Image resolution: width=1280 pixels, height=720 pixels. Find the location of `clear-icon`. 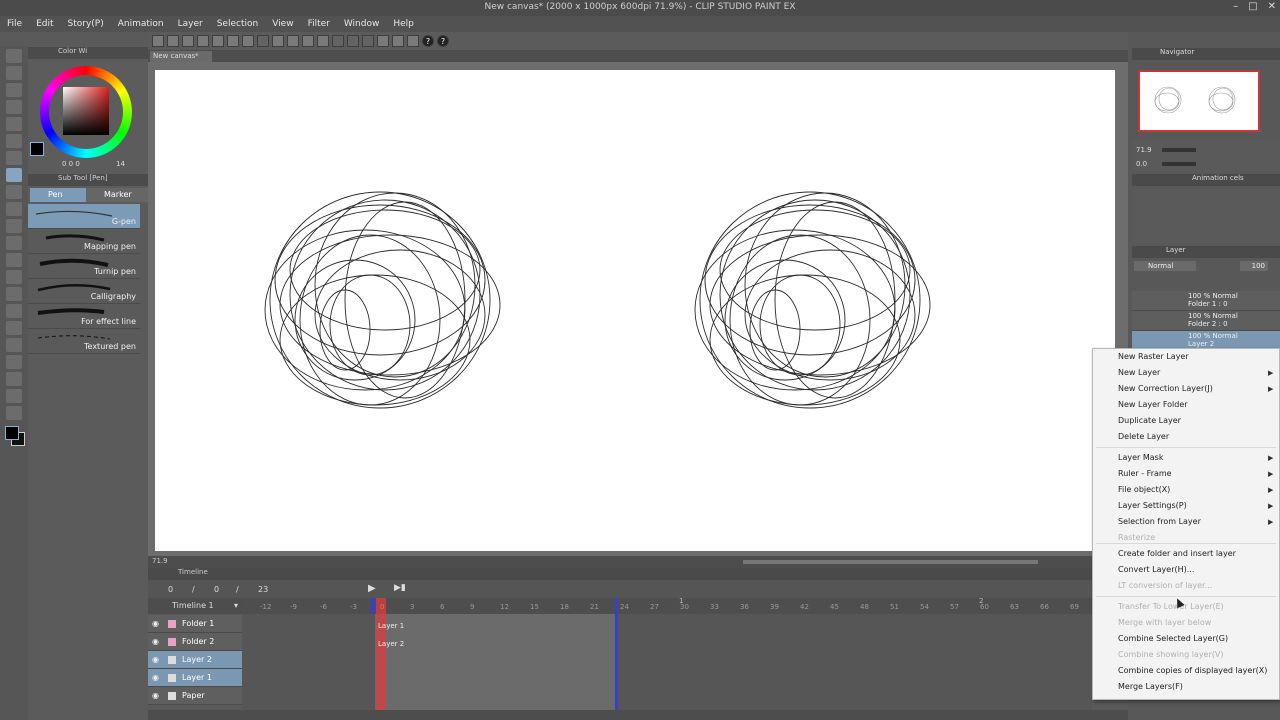

clear-icon is located at coordinates (293, 41).